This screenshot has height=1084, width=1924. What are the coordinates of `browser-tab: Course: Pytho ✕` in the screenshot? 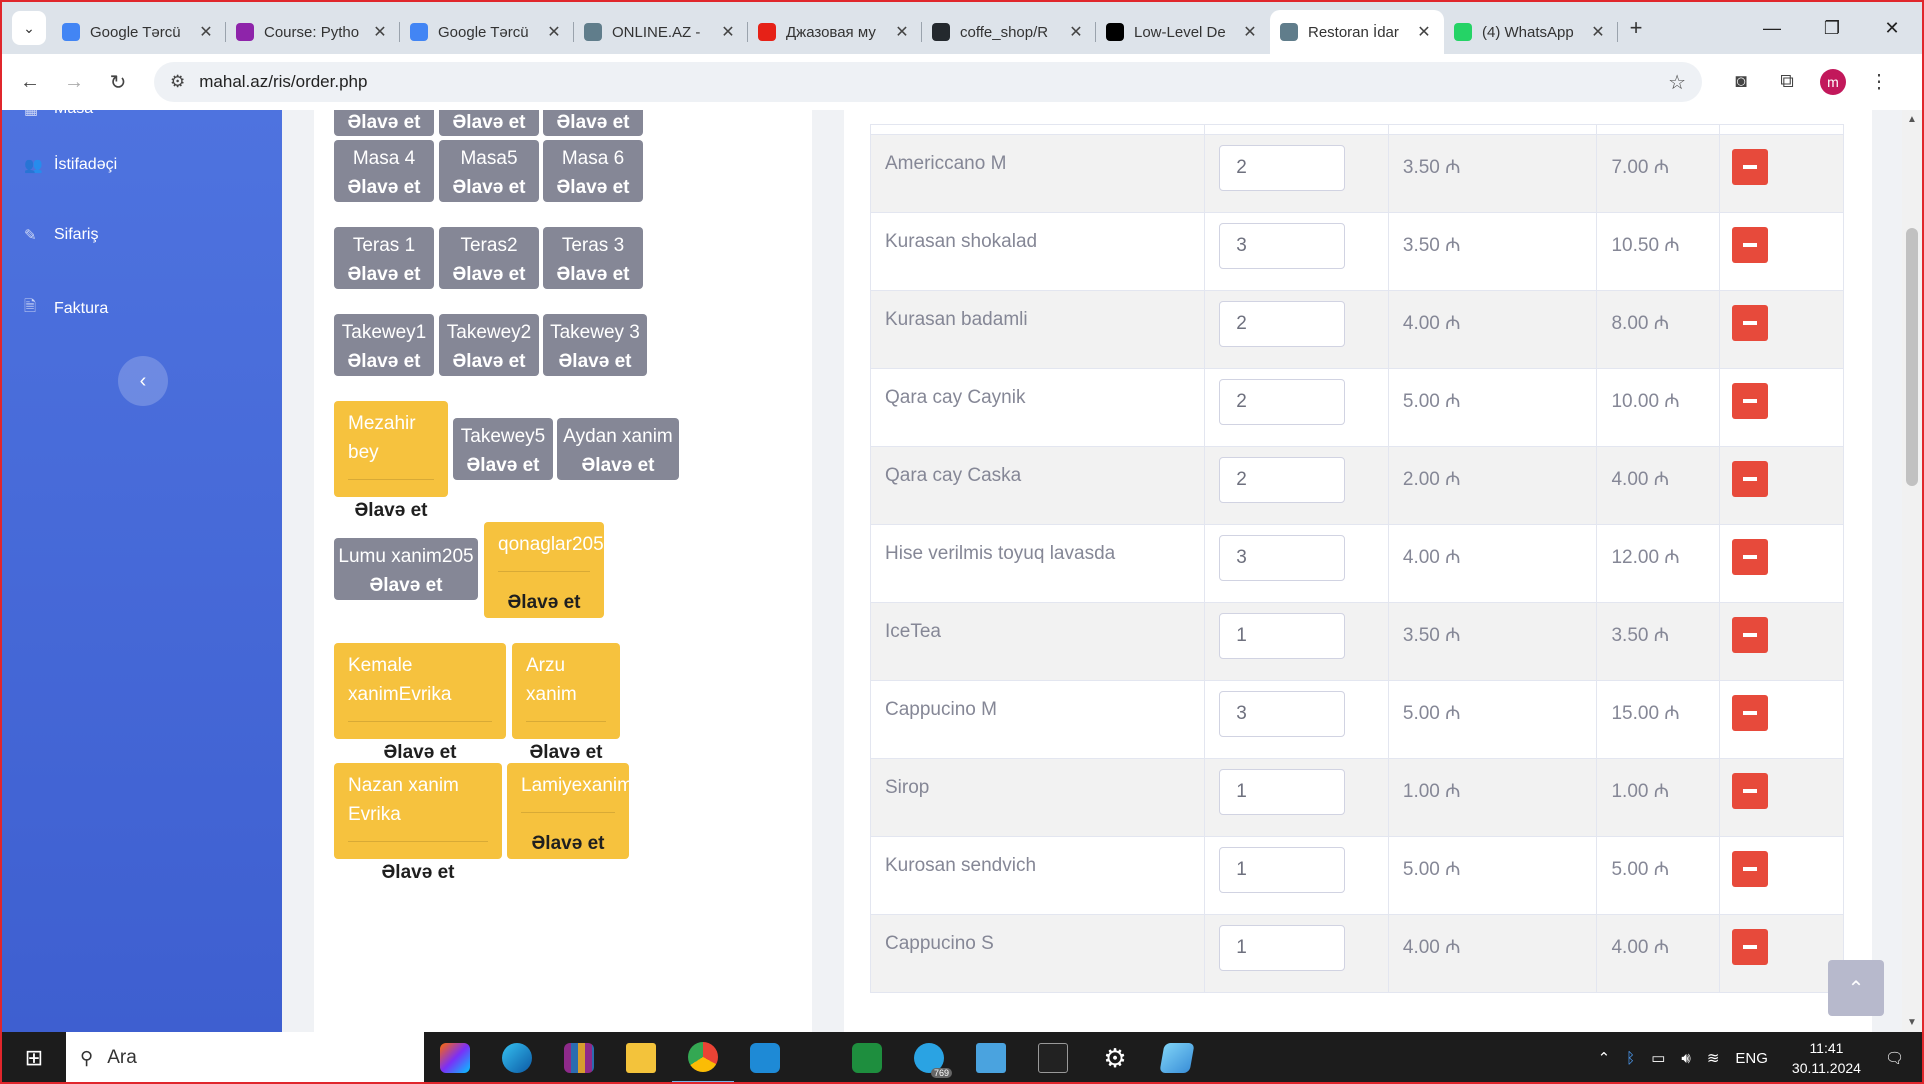 It's located at (313, 32).